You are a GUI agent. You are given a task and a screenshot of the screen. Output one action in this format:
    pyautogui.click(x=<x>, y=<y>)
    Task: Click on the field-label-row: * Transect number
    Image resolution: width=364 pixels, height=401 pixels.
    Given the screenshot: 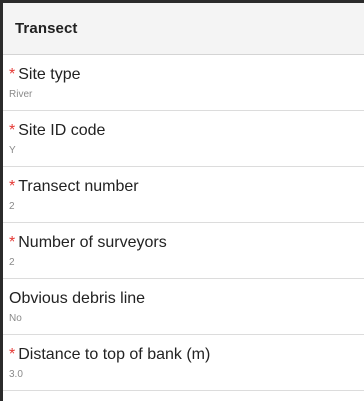 What is the action you would take?
    pyautogui.click(x=74, y=187)
    